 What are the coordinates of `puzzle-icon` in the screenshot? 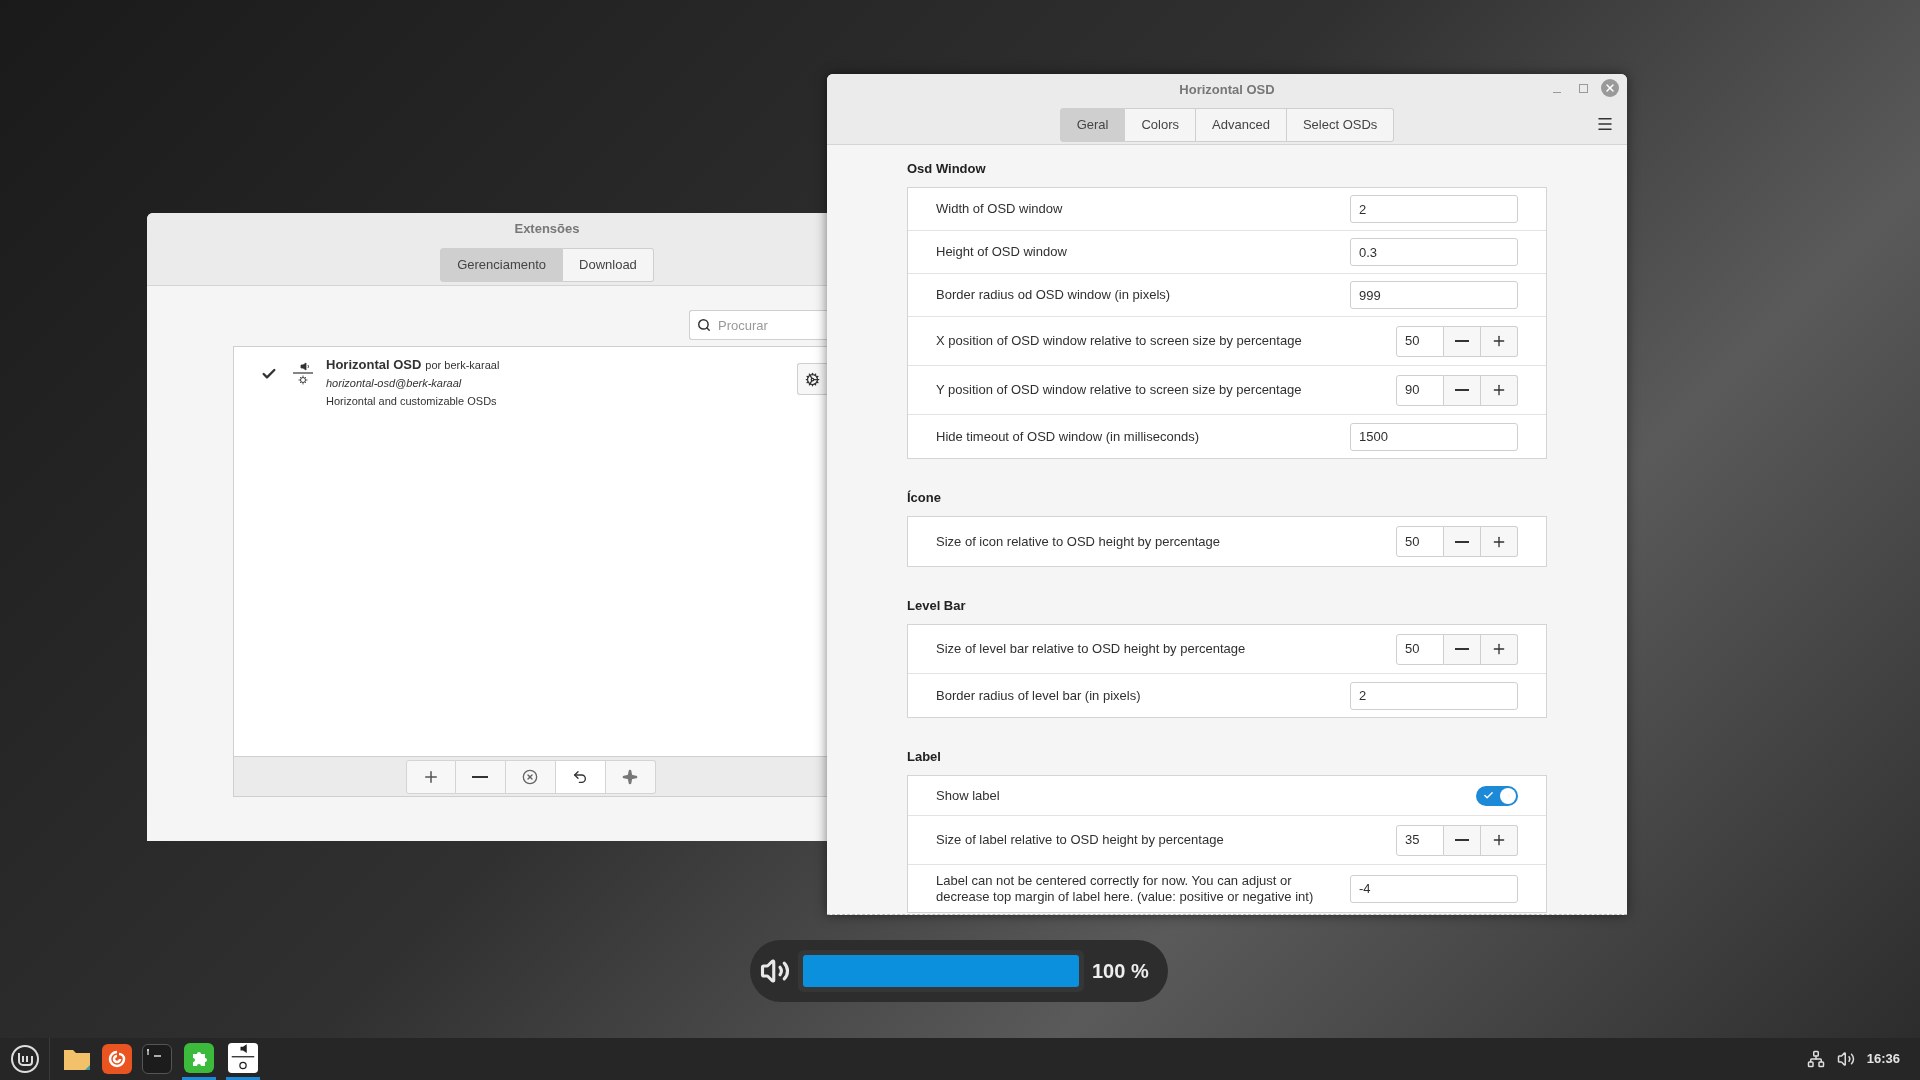 It's located at (199, 1057).